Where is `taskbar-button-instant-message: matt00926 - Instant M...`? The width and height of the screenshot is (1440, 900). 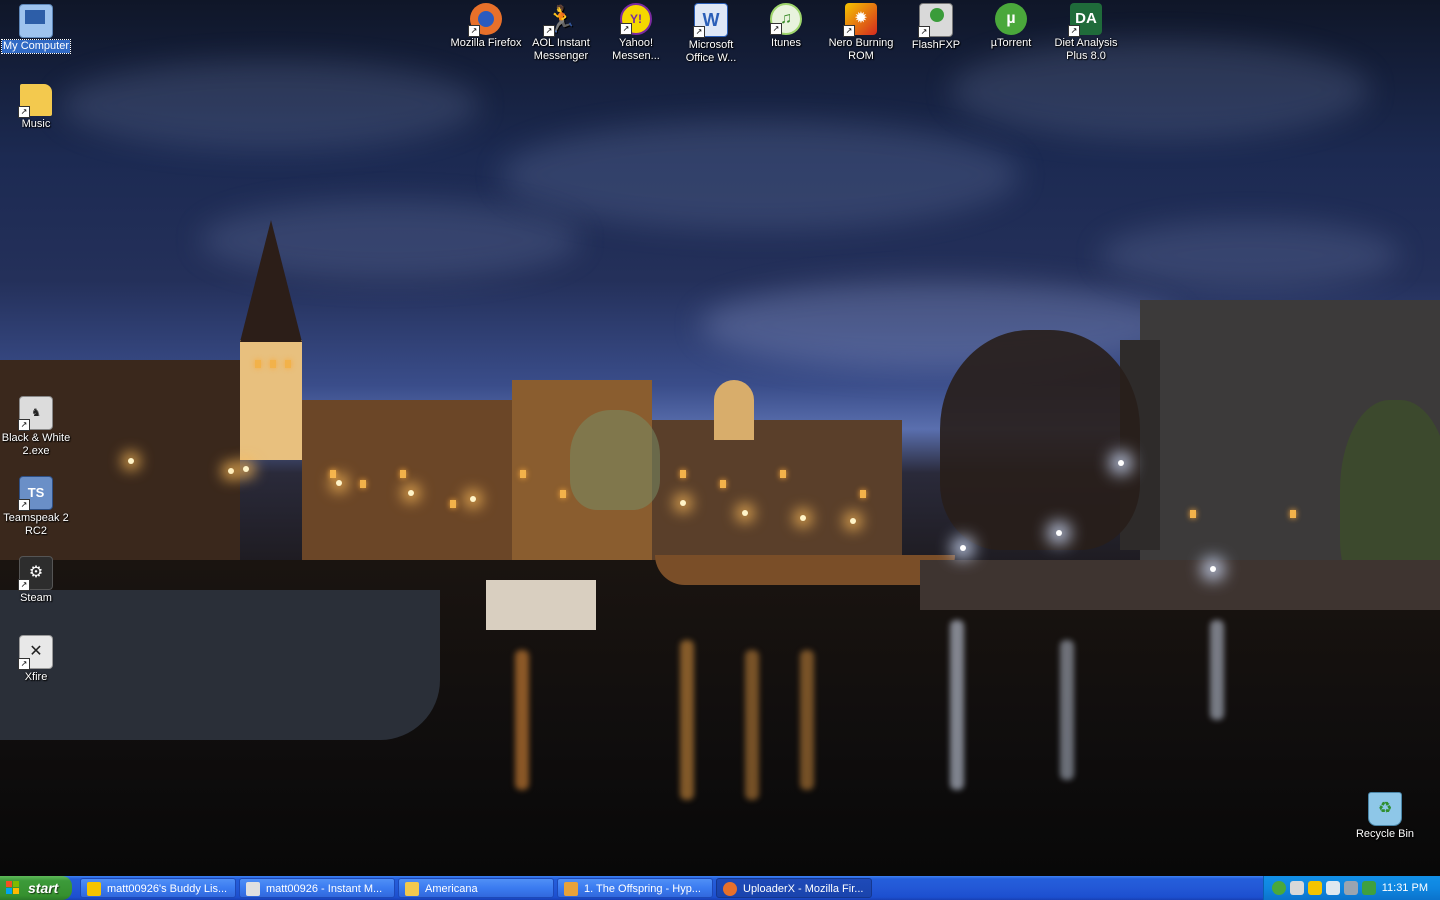 taskbar-button-instant-message: matt00926 - Instant M... is located at coordinates (317, 888).